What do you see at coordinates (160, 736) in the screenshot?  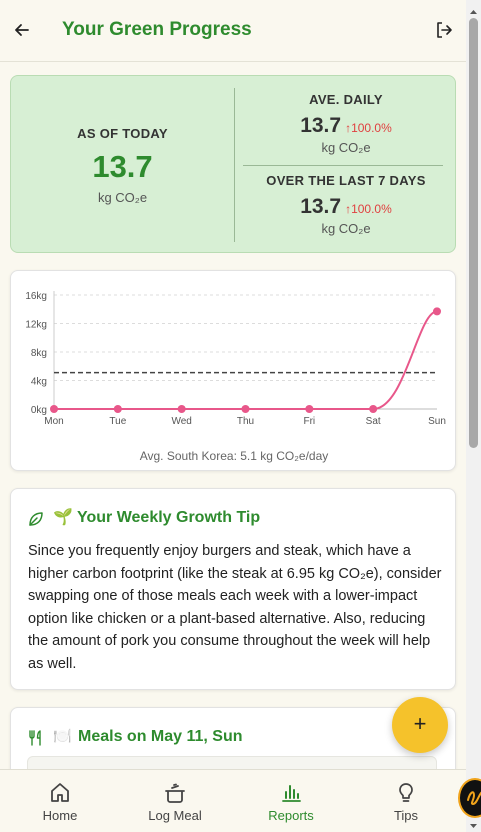 I see `meals-title: Meals on May 11, Sun` at bounding box center [160, 736].